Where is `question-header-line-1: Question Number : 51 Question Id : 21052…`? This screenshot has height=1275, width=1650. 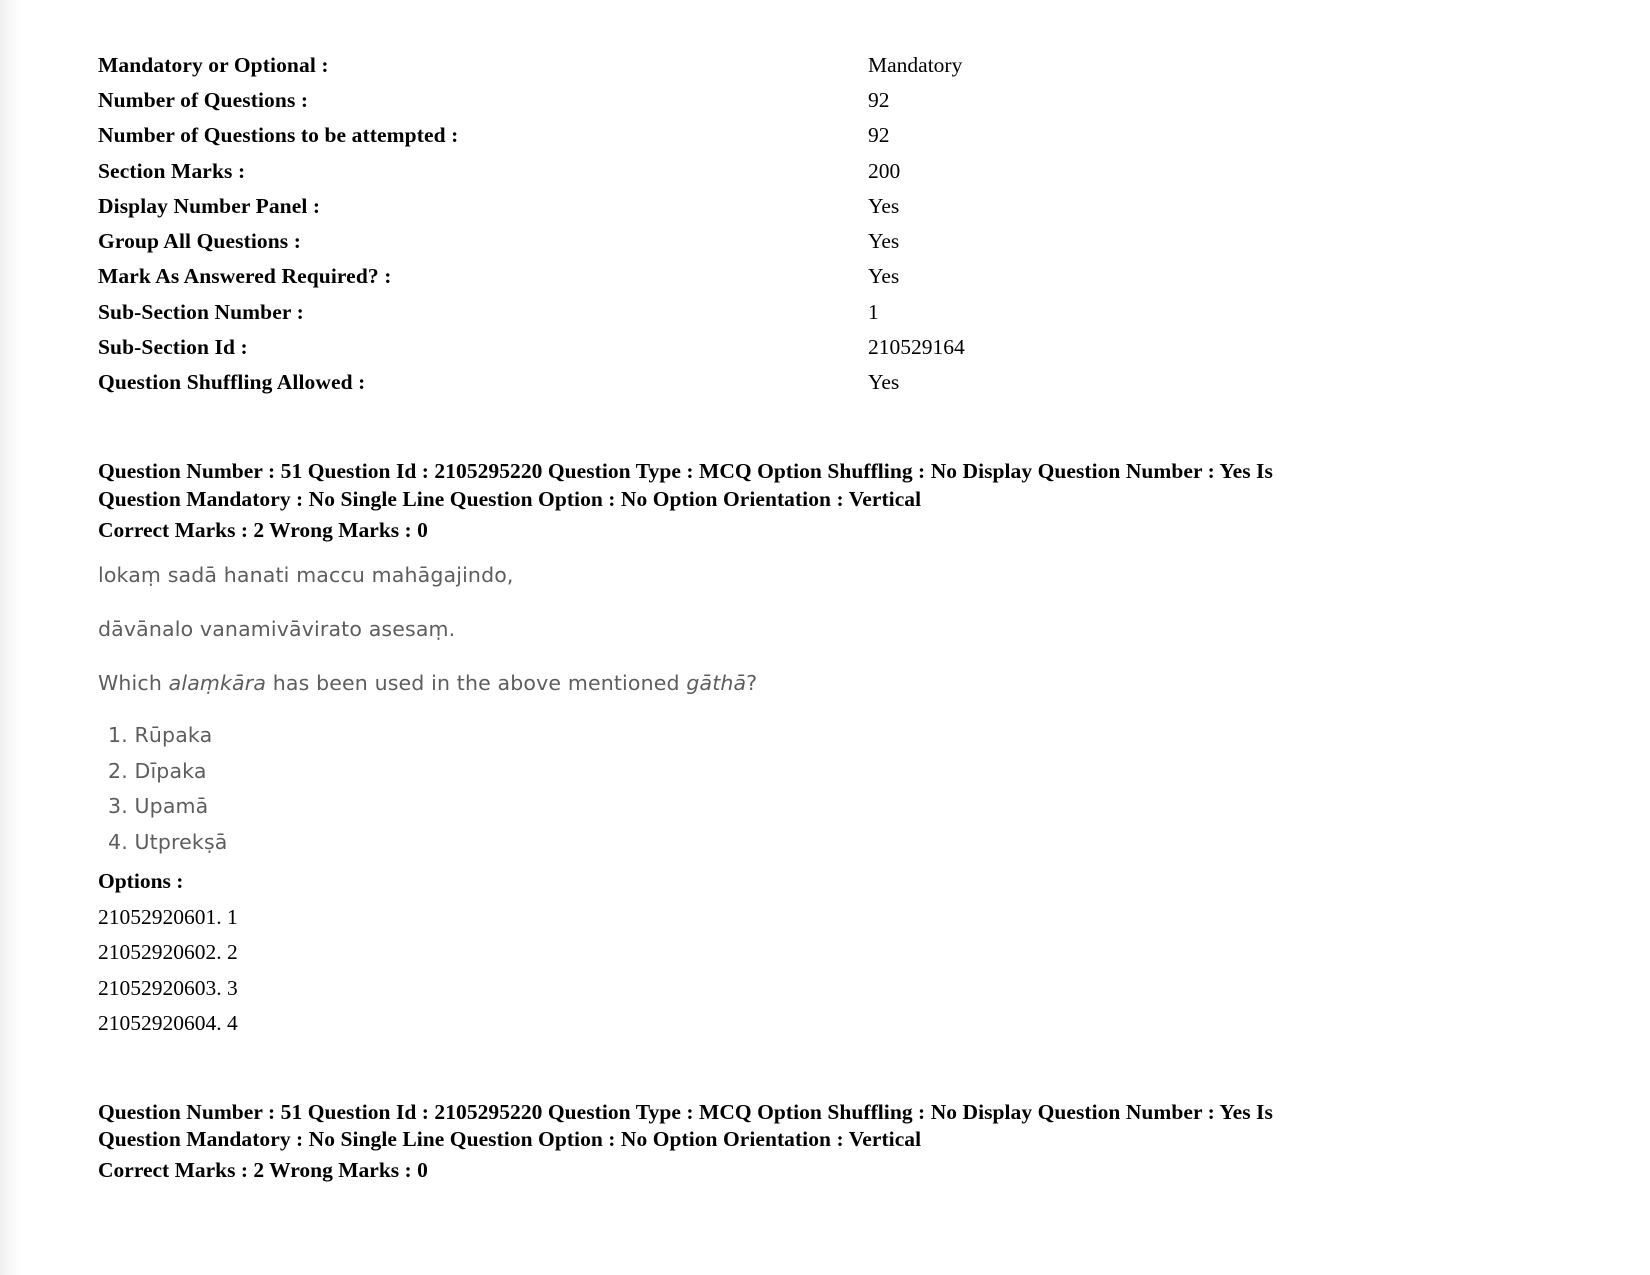 question-header-line-1: Question Number : 51 Question Id : 21052… is located at coordinates (685, 471).